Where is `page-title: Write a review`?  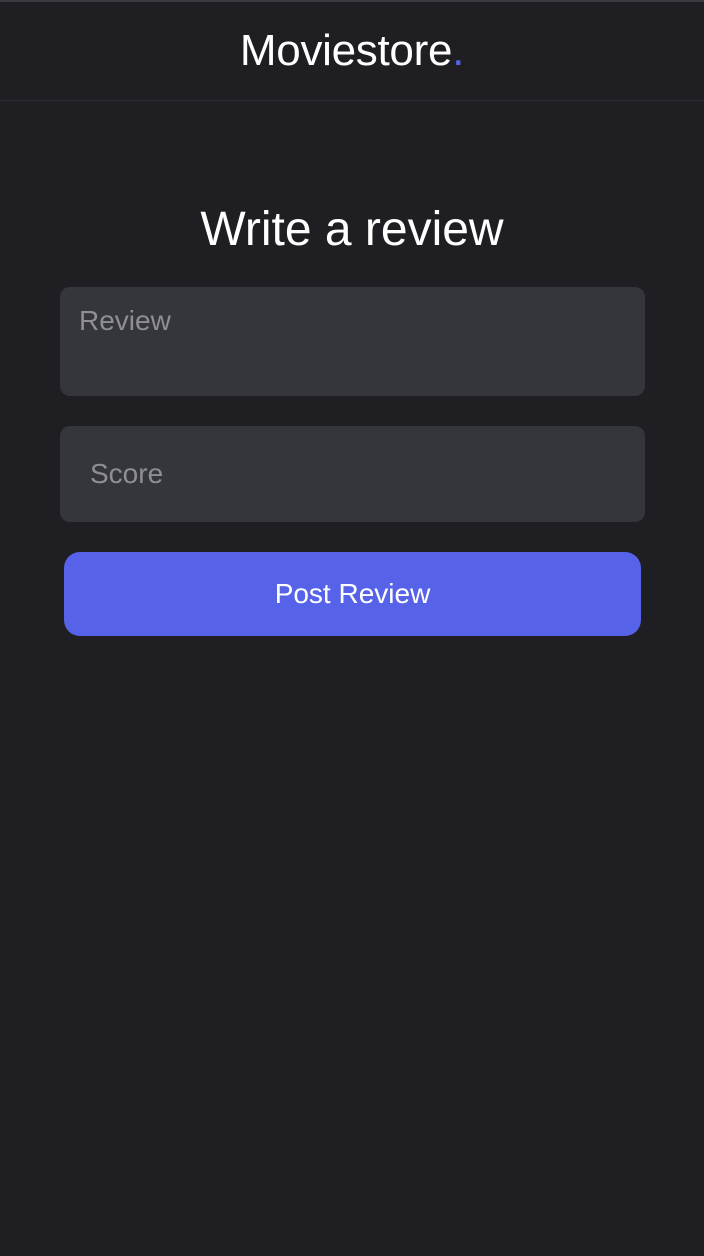 page-title: Write a review is located at coordinates (352, 229).